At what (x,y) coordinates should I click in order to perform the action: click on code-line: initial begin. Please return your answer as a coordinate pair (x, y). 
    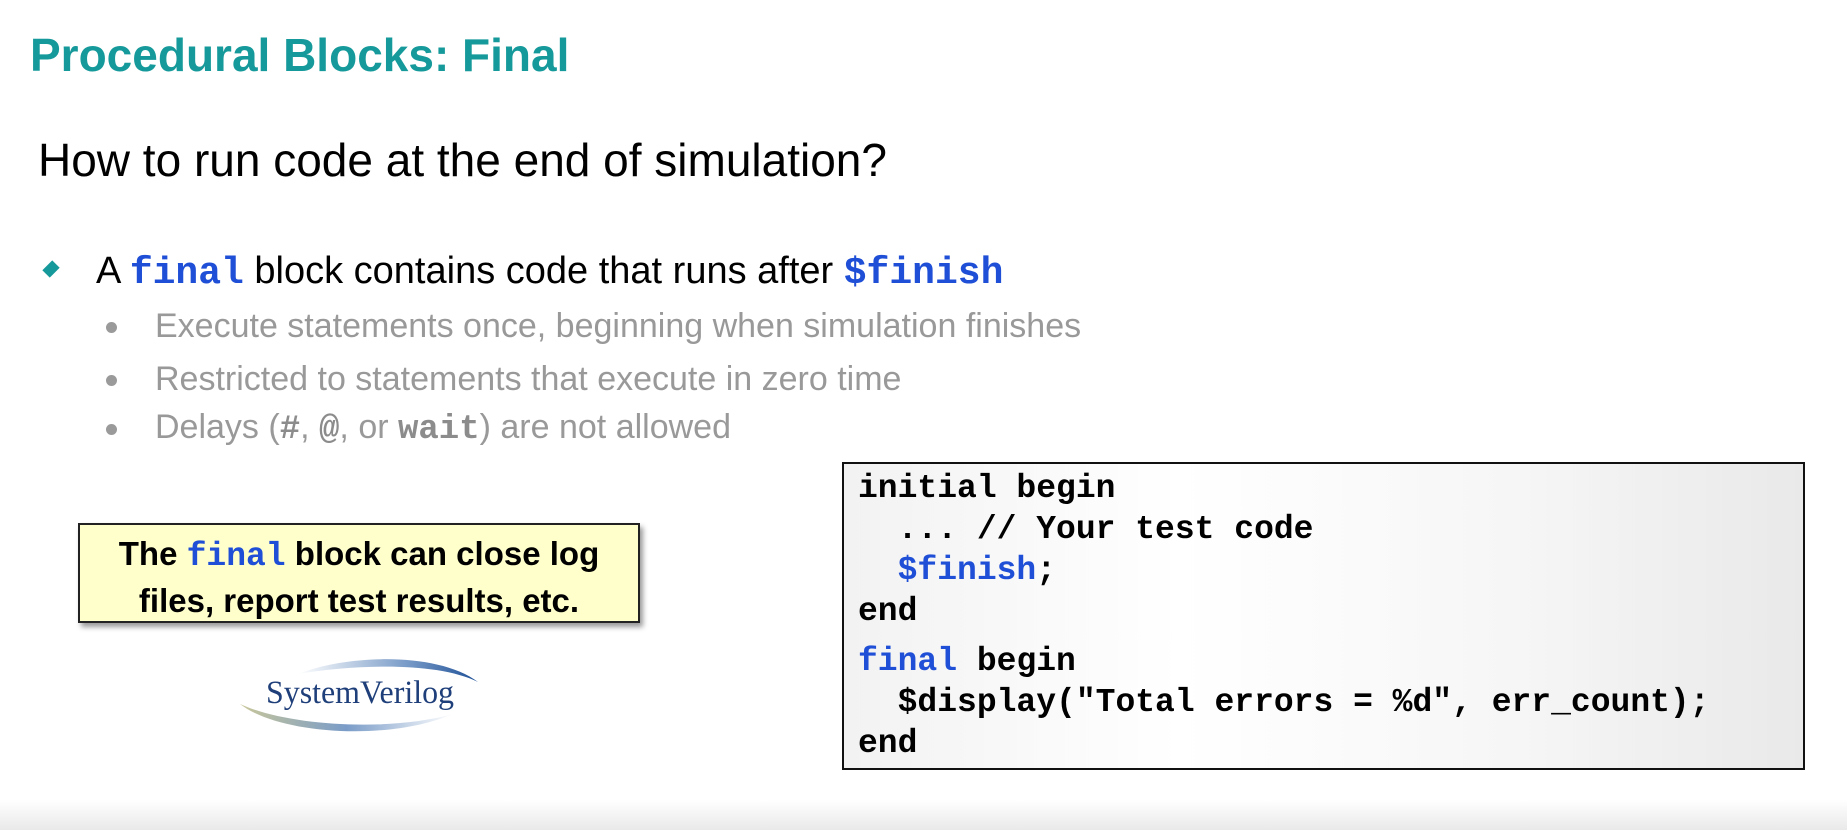
    Looking at the image, I should click on (987, 488).